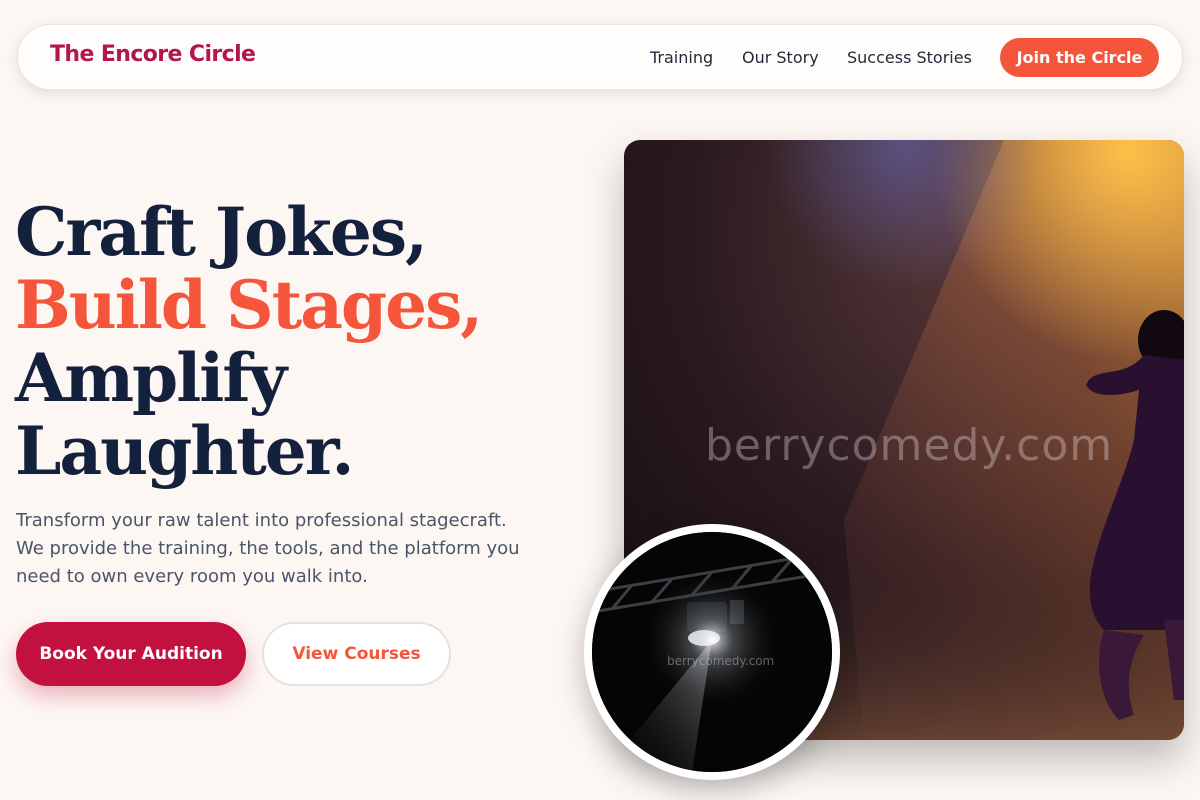 The image size is (1200, 800). I want to click on nav-link-success-stories: Success Stories, so click(909, 57).